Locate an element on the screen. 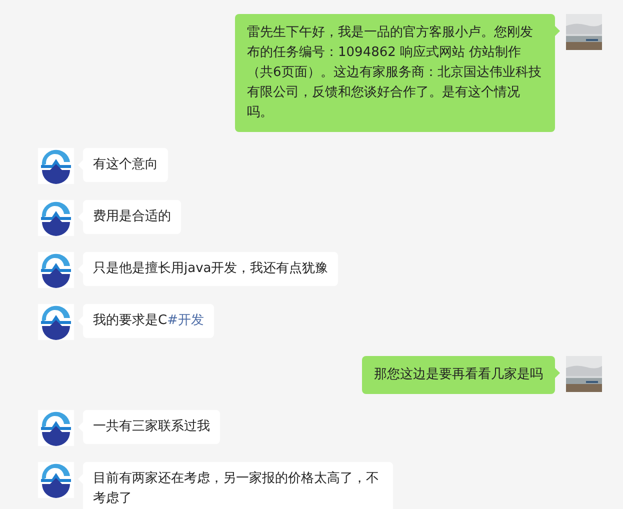 The height and width of the screenshot is (509, 623). message-bubble: 费用是合适的 is located at coordinates (132, 217).